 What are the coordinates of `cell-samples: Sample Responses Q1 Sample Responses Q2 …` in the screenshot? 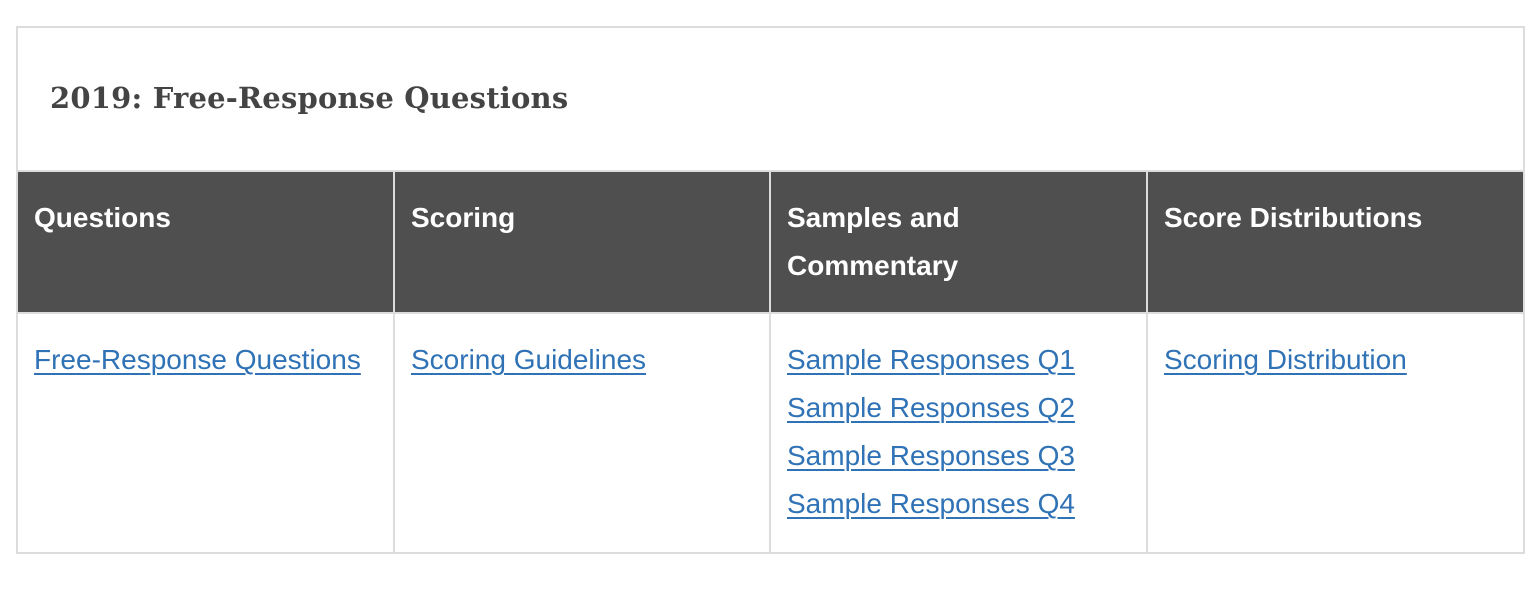 It's located at (958, 433).